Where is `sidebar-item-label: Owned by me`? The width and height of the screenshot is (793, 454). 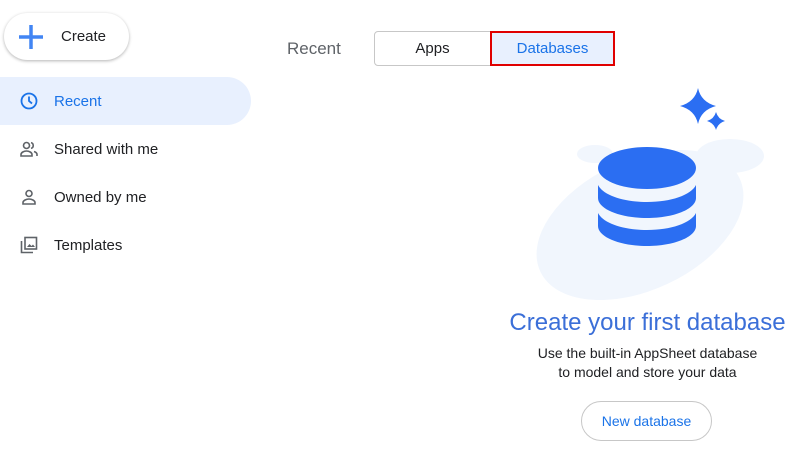
sidebar-item-label: Owned by me is located at coordinates (100, 197).